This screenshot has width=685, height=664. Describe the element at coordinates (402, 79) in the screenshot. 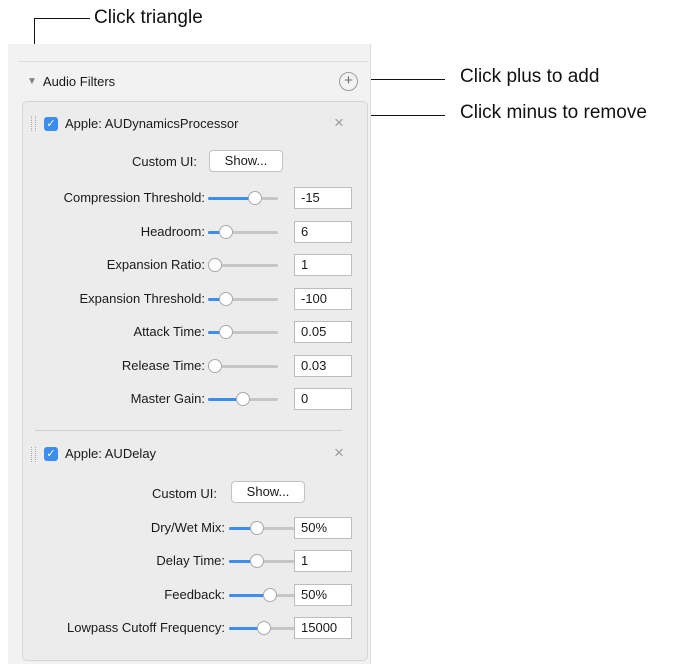

I see `callout-plus-line` at that location.